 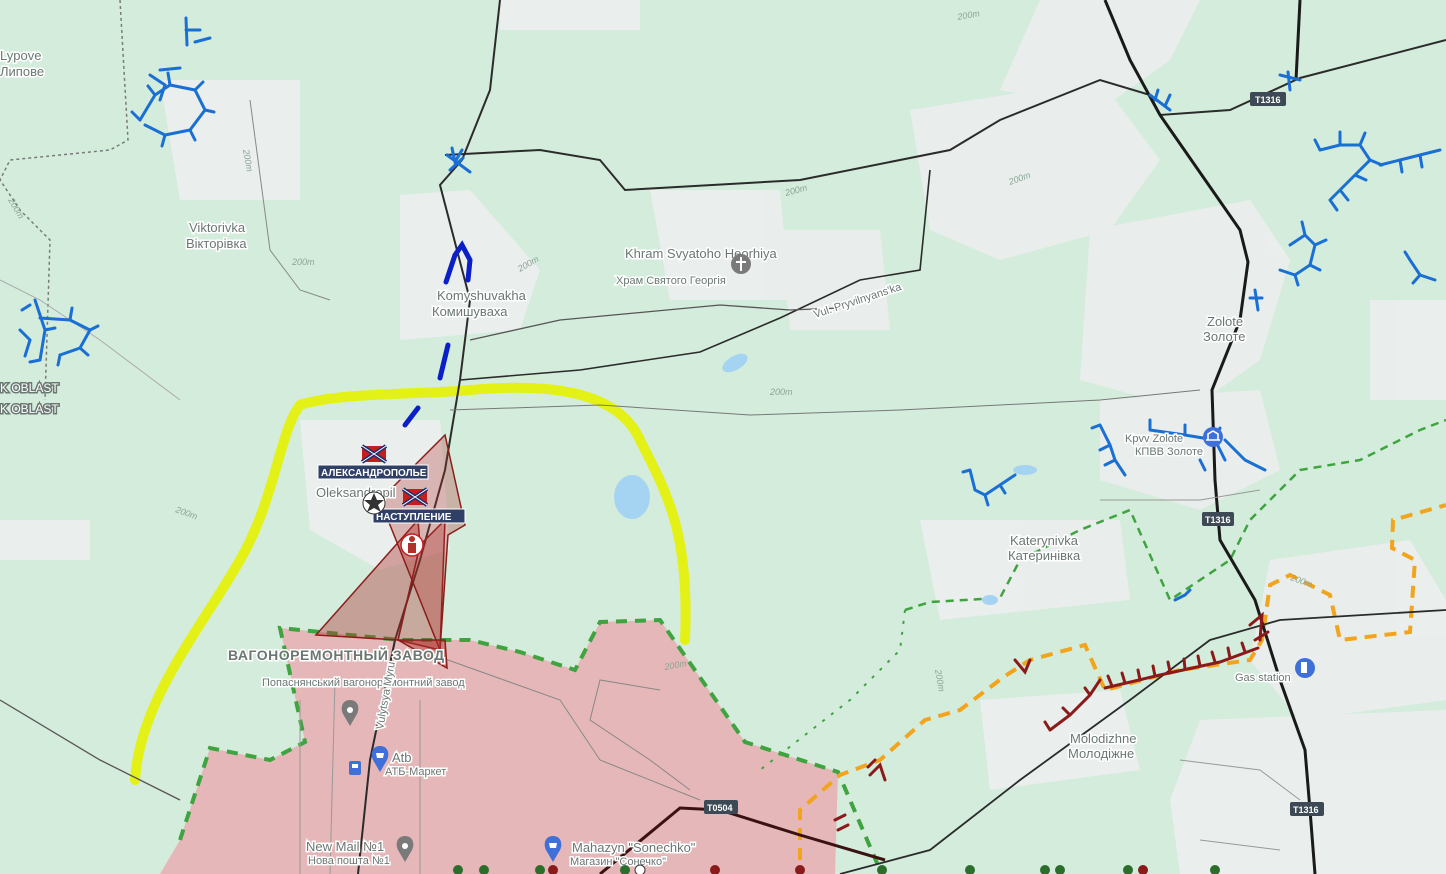 What do you see at coordinates (832, 690) in the screenshot?
I see `frontline-green-trail` at bounding box center [832, 690].